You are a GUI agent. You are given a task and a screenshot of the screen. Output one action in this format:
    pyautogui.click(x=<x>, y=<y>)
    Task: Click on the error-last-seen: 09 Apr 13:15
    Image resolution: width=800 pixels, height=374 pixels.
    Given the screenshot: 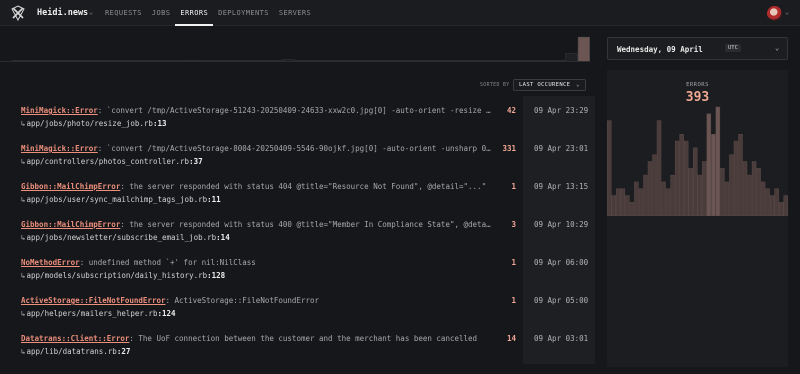 What is the action you would take?
    pyautogui.click(x=561, y=186)
    